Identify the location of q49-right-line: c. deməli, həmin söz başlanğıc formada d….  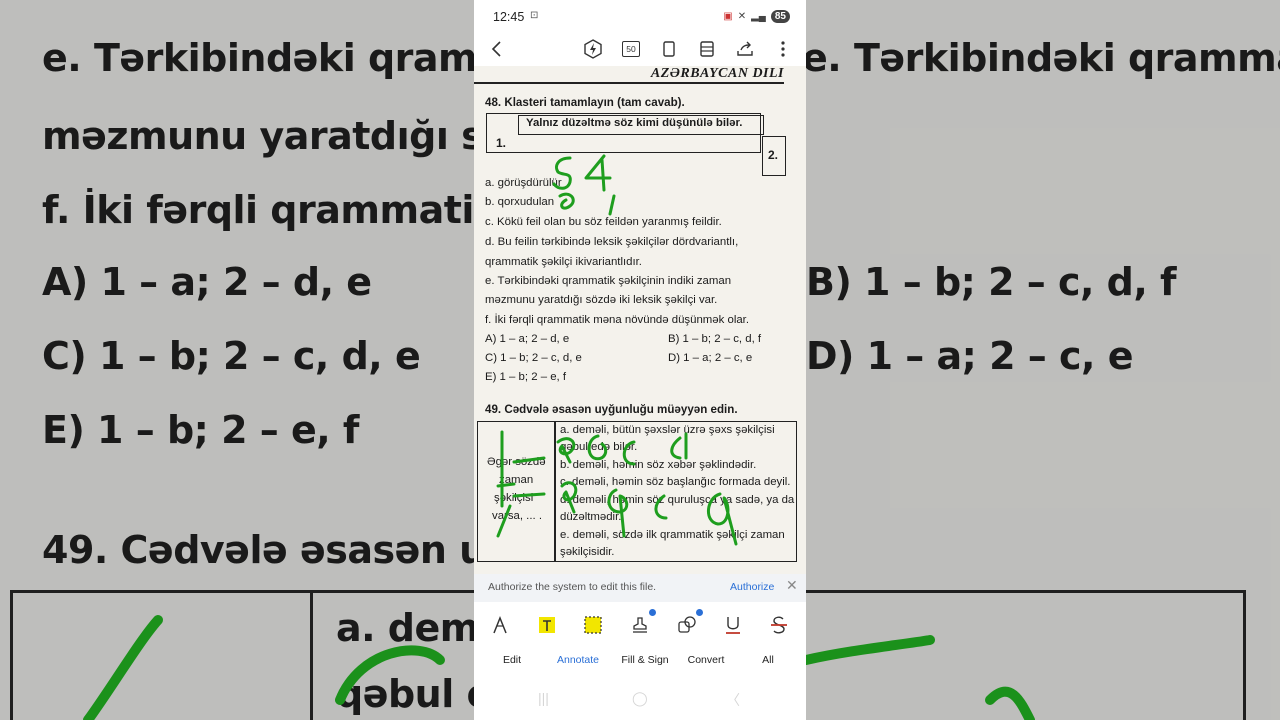
(675, 482).